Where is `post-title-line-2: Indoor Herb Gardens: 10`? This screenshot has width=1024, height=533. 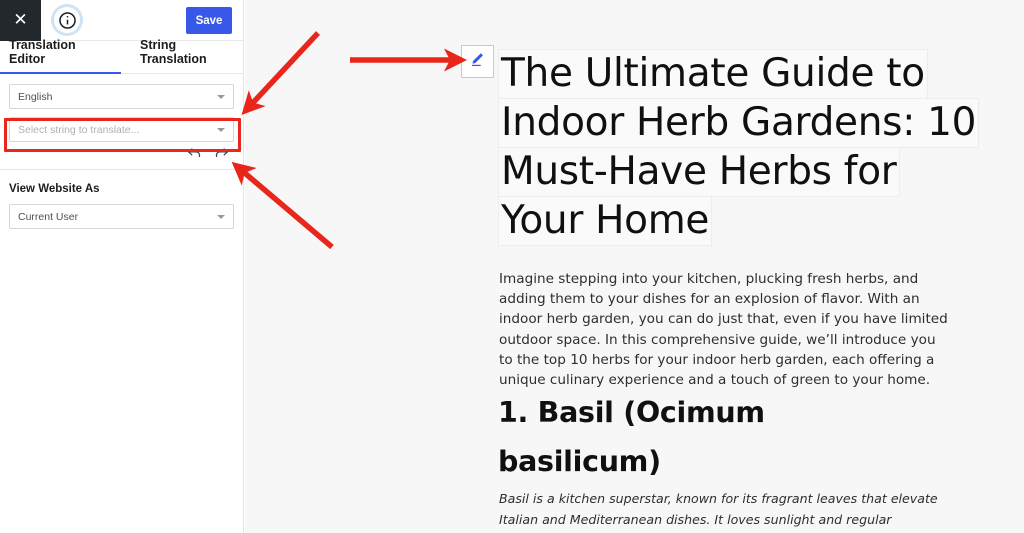
post-title-line-2: Indoor Herb Gardens: 10 is located at coordinates (739, 123).